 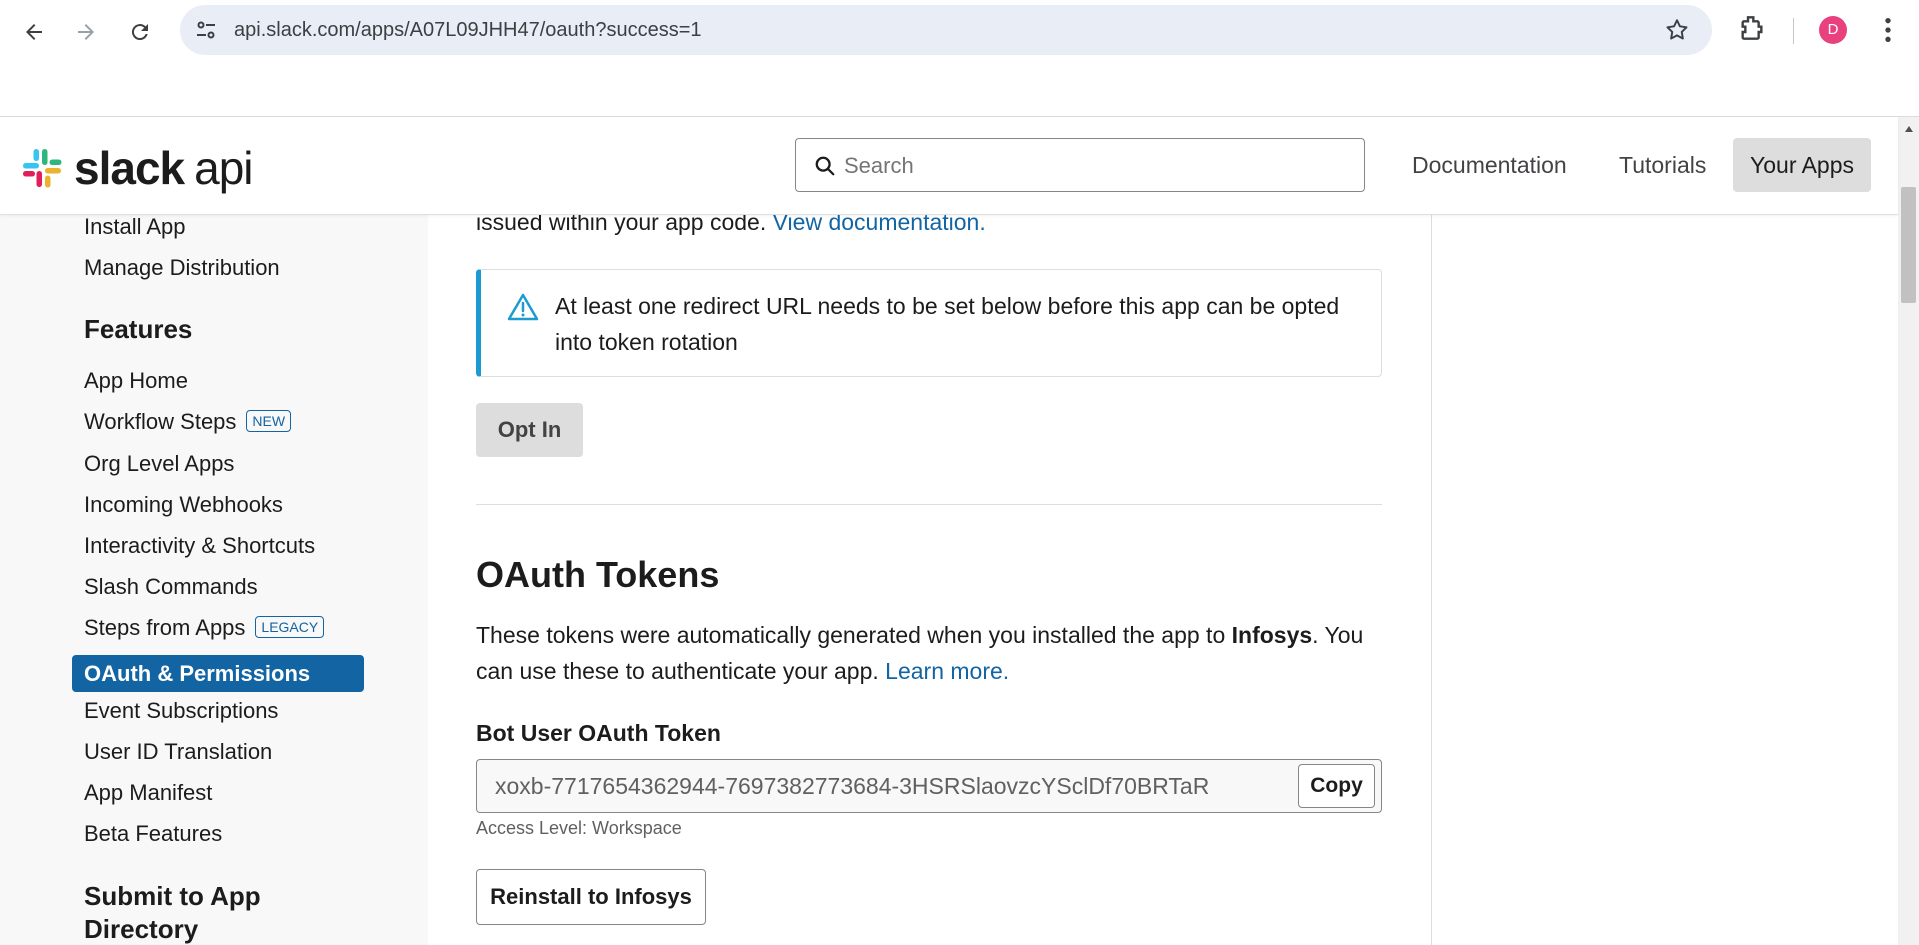 What do you see at coordinates (183, 505) in the screenshot?
I see `sidebar-item-incoming-webhooks: Incoming Webhooks` at bounding box center [183, 505].